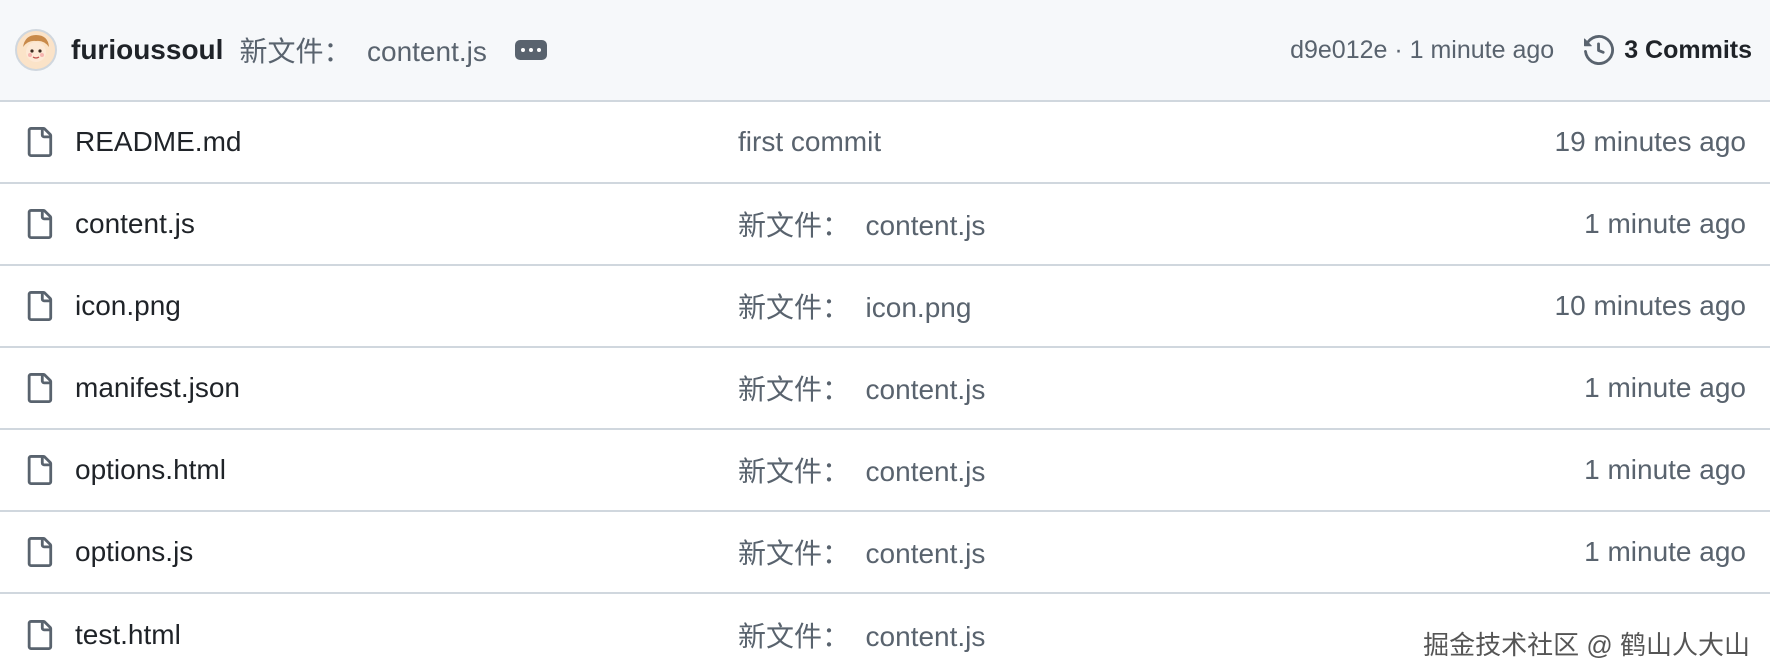 The width and height of the screenshot is (1770, 670). I want to click on file-row: options.js 新文件： content.js 1 minute ago, so click(885, 553).